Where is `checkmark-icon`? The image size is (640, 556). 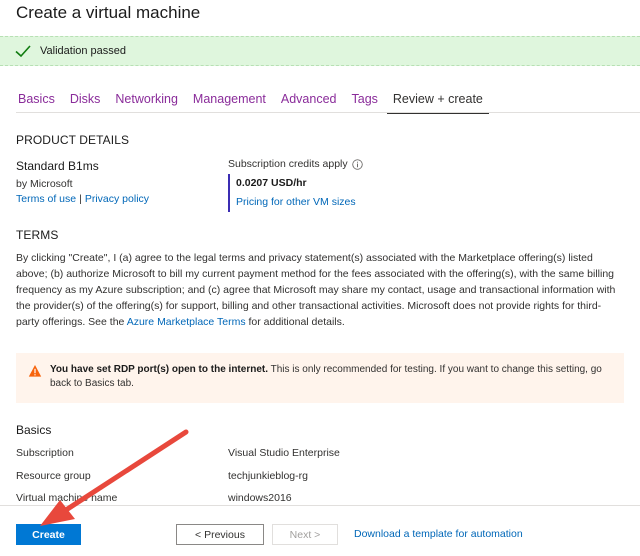
checkmark-icon is located at coordinates (23, 51).